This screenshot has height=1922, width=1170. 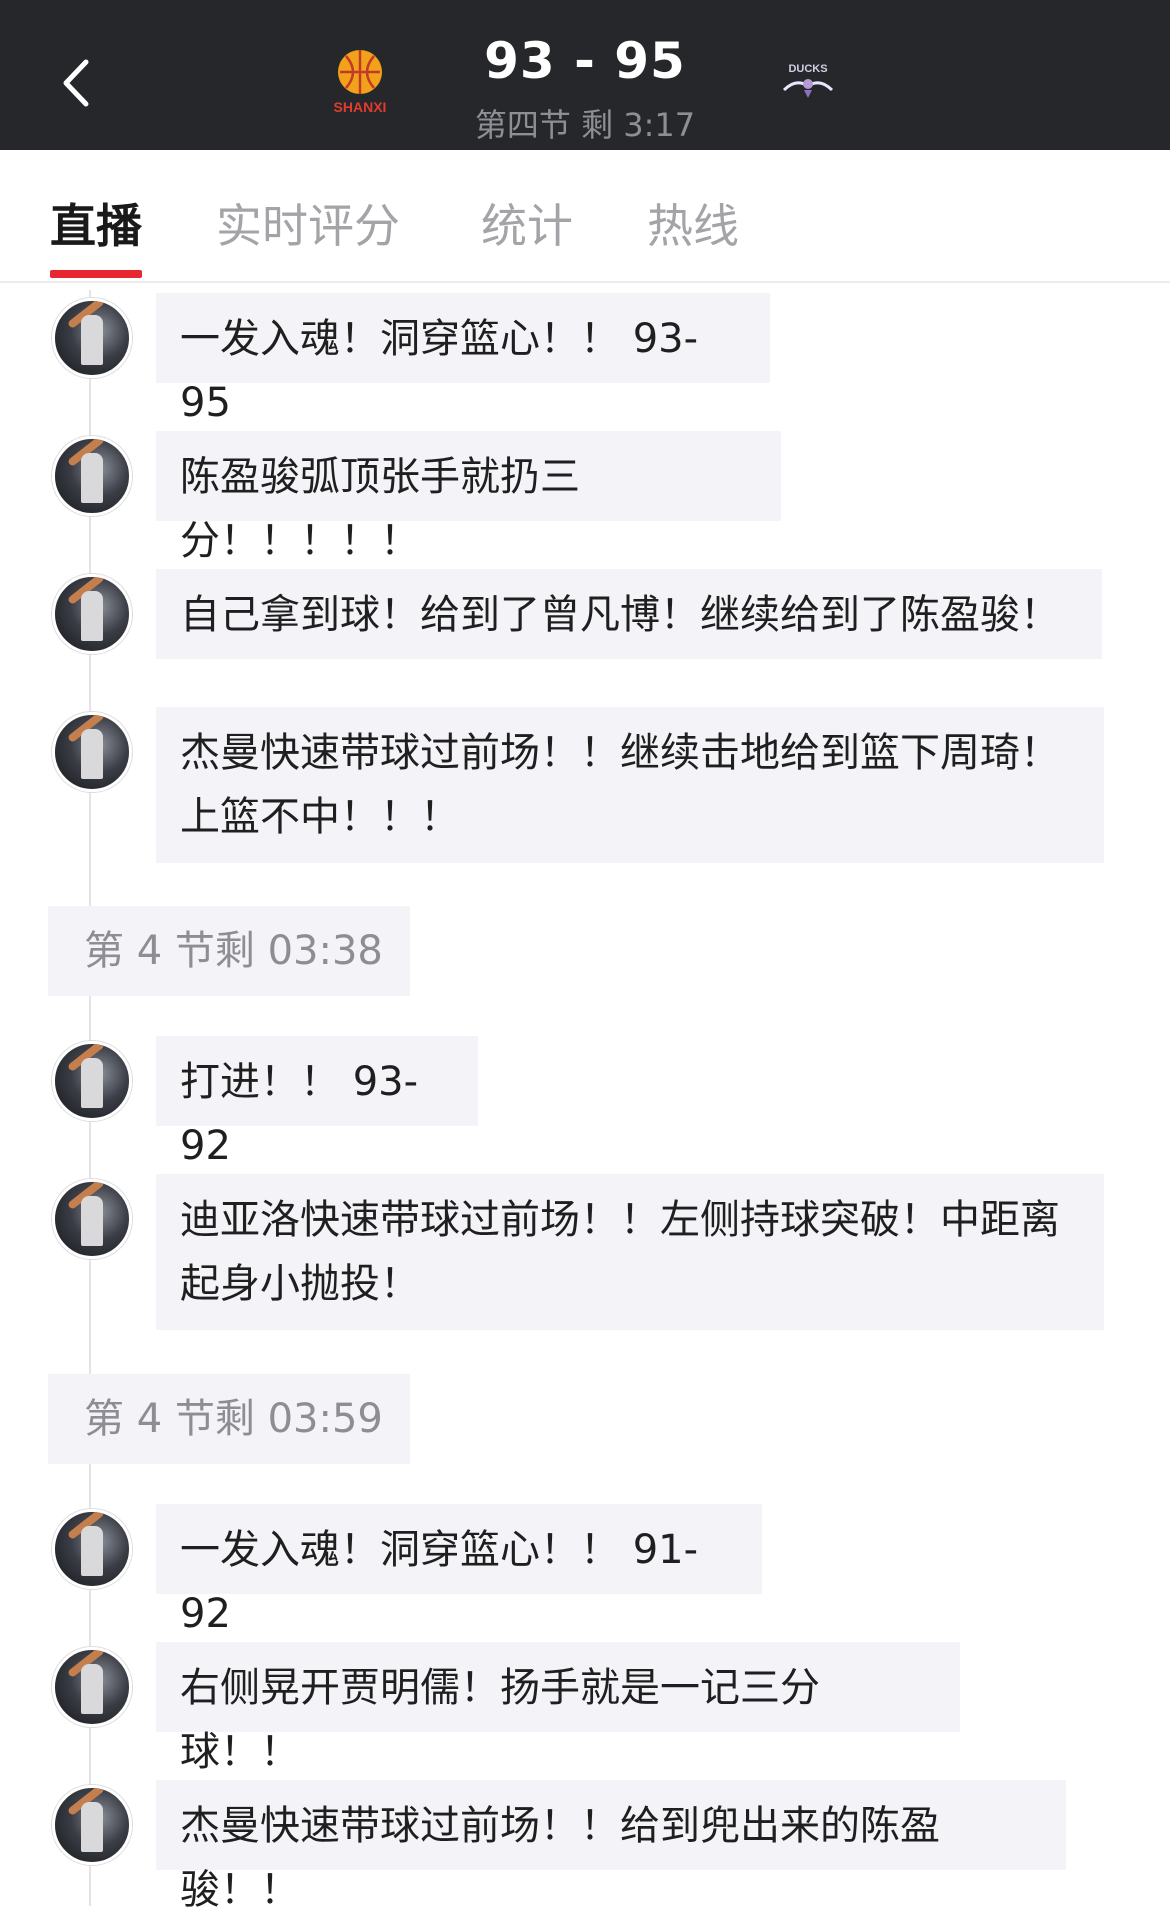 What do you see at coordinates (229, 1419) in the screenshot?
I see `time-marker: 第 4 节剩 03:59` at bounding box center [229, 1419].